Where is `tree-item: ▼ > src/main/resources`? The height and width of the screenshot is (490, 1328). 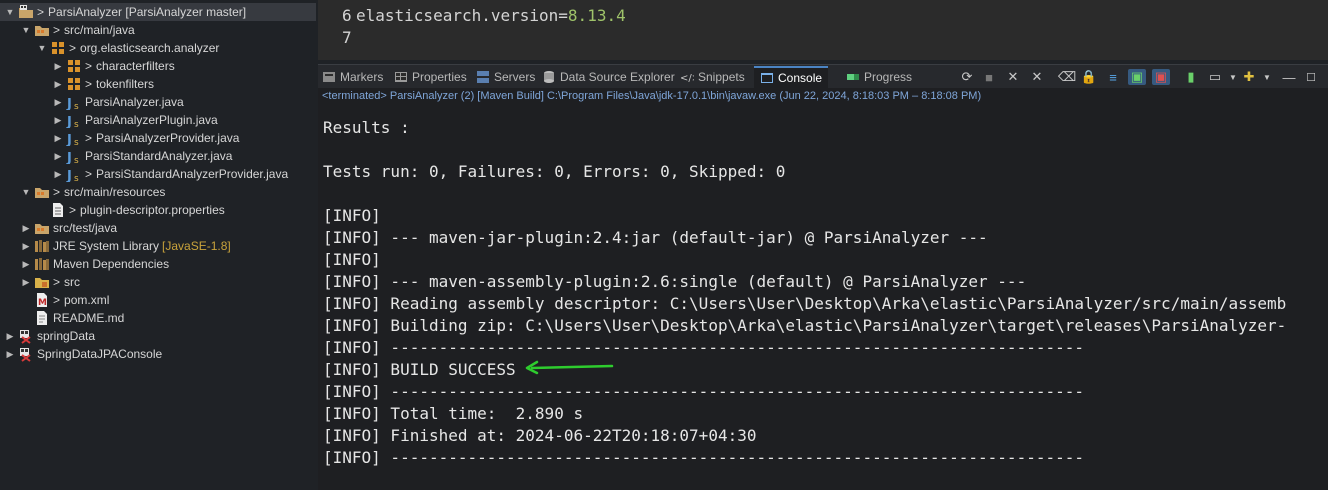 tree-item: ▼ > src/main/resources is located at coordinates (158, 192).